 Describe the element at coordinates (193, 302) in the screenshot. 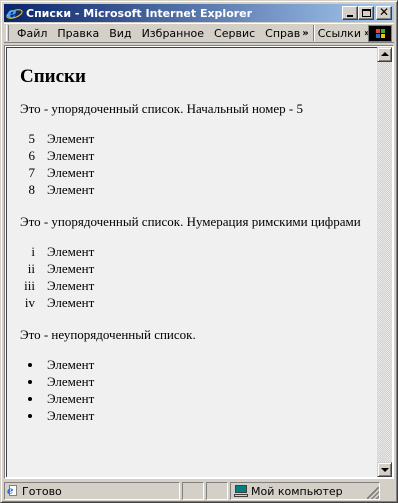

I see `list-item: iv Элемент` at that location.